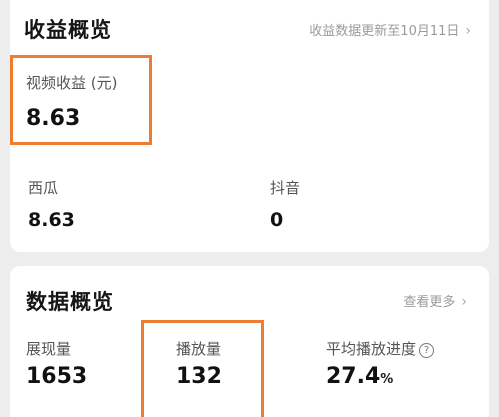 The width and height of the screenshot is (499, 417). What do you see at coordinates (285, 188) in the screenshot?
I see `platform-douyin-label: 抖音` at bounding box center [285, 188].